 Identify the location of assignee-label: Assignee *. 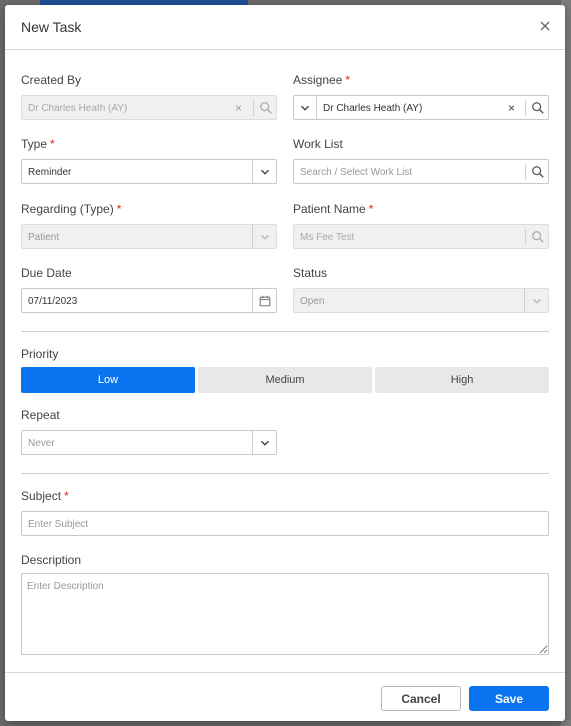
(322, 80).